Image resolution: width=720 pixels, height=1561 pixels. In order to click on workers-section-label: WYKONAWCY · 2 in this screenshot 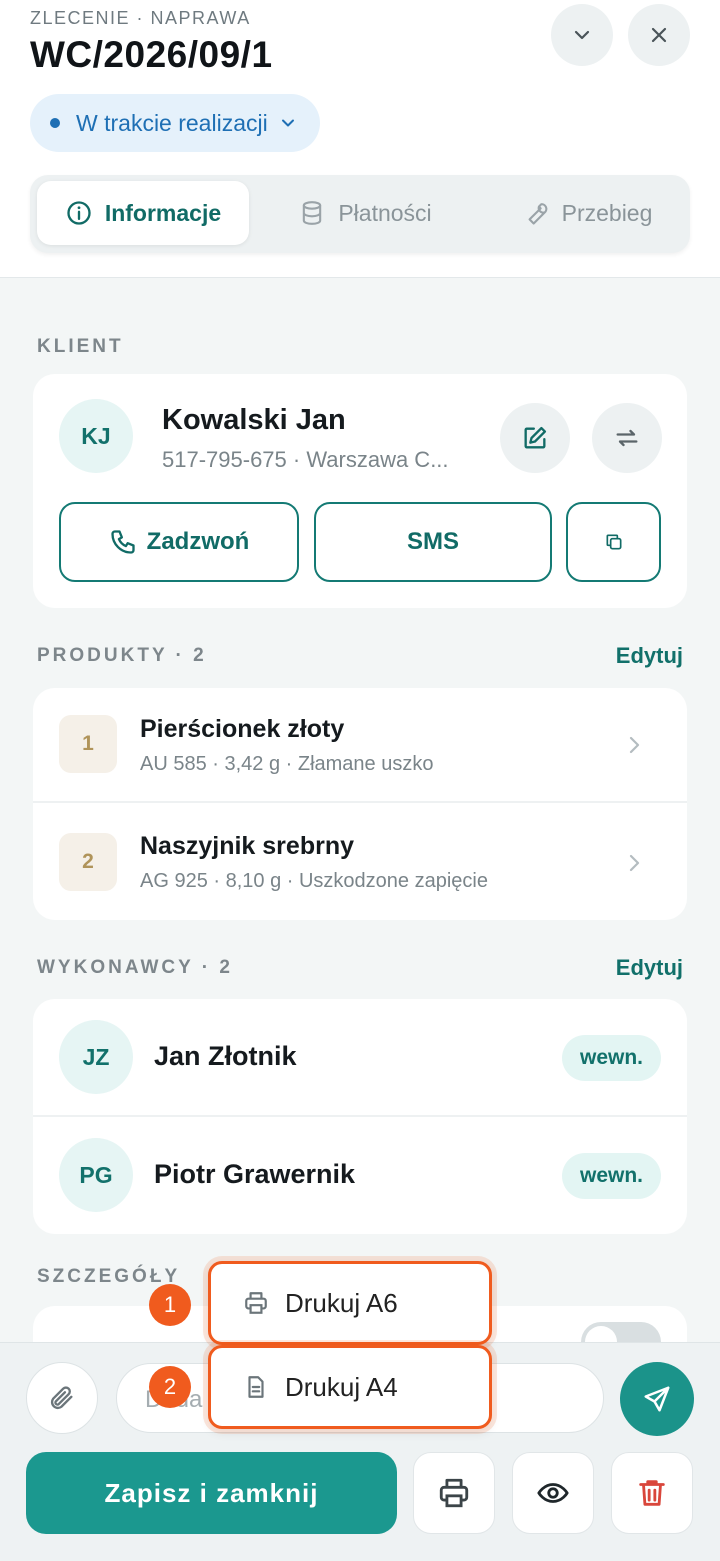, I will do `click(135, 967)`.